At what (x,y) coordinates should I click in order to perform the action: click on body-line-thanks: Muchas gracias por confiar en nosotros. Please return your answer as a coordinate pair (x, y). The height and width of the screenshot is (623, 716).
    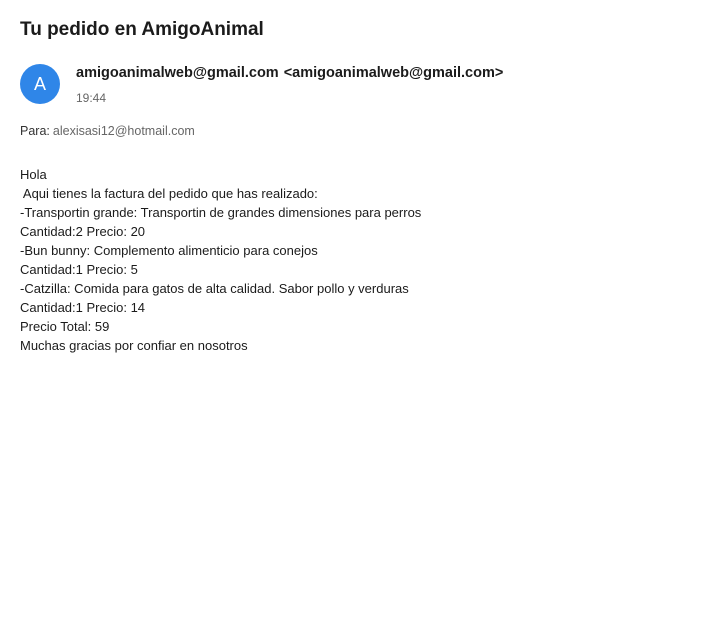
    Looking at the image, I should click on (134, 345).